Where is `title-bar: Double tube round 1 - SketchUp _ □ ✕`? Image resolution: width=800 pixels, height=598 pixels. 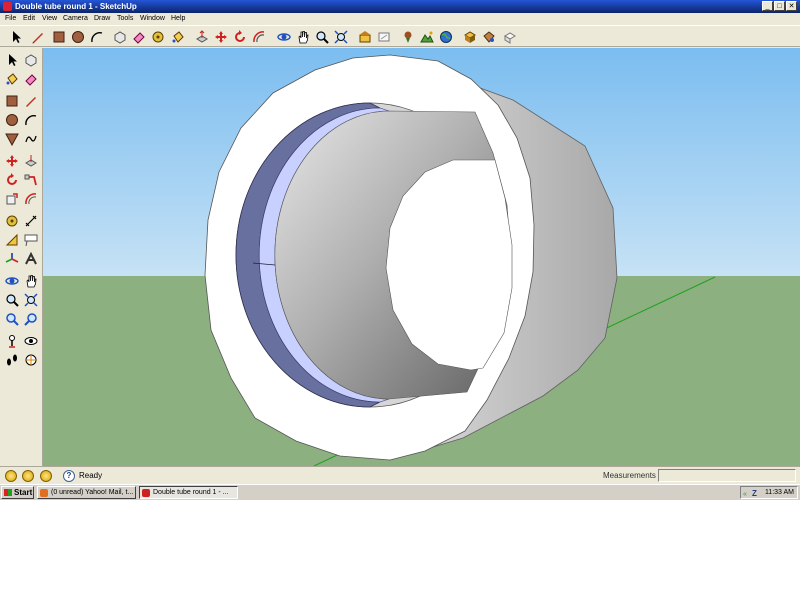
title-bar: Double tube round 1 - SketchUp _ □ ✕ is located at coordinates (400, 6).